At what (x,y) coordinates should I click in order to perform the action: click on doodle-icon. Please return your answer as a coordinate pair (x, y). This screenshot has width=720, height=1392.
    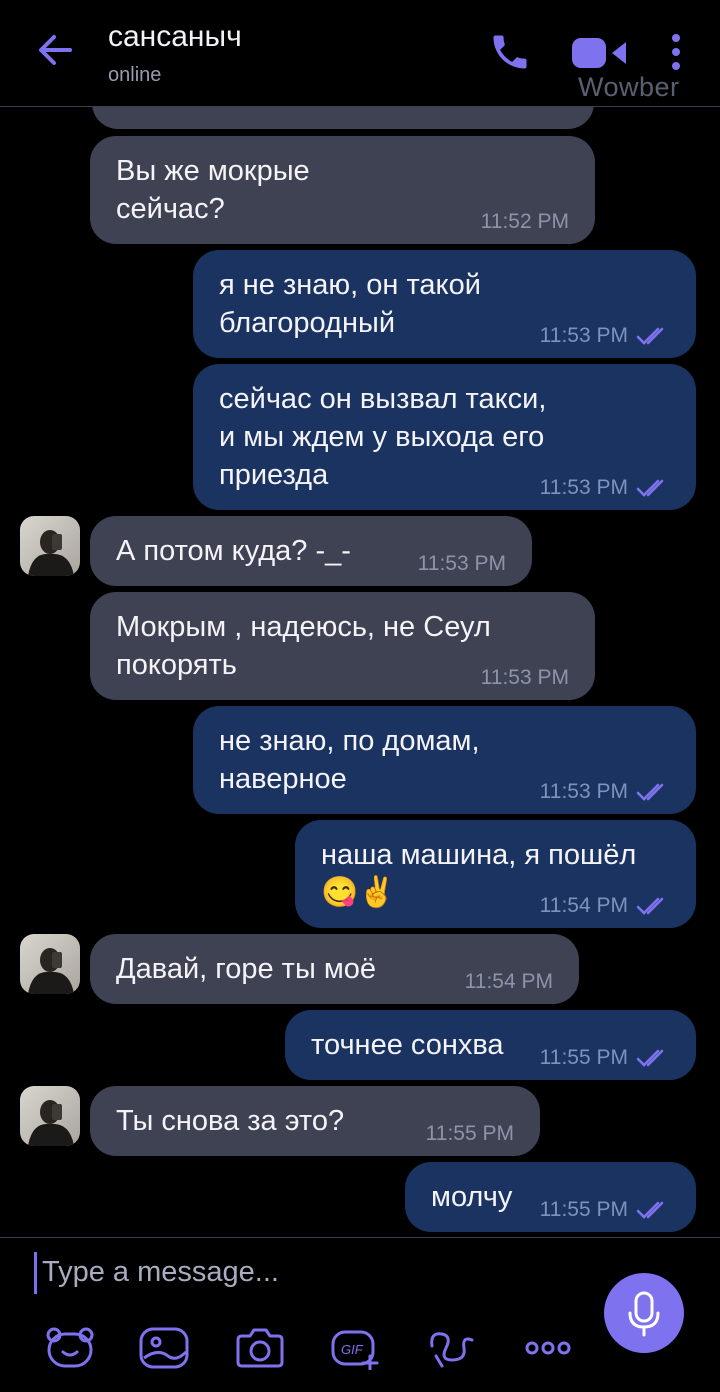
    Looking at the image, I should click on (452, 1348).